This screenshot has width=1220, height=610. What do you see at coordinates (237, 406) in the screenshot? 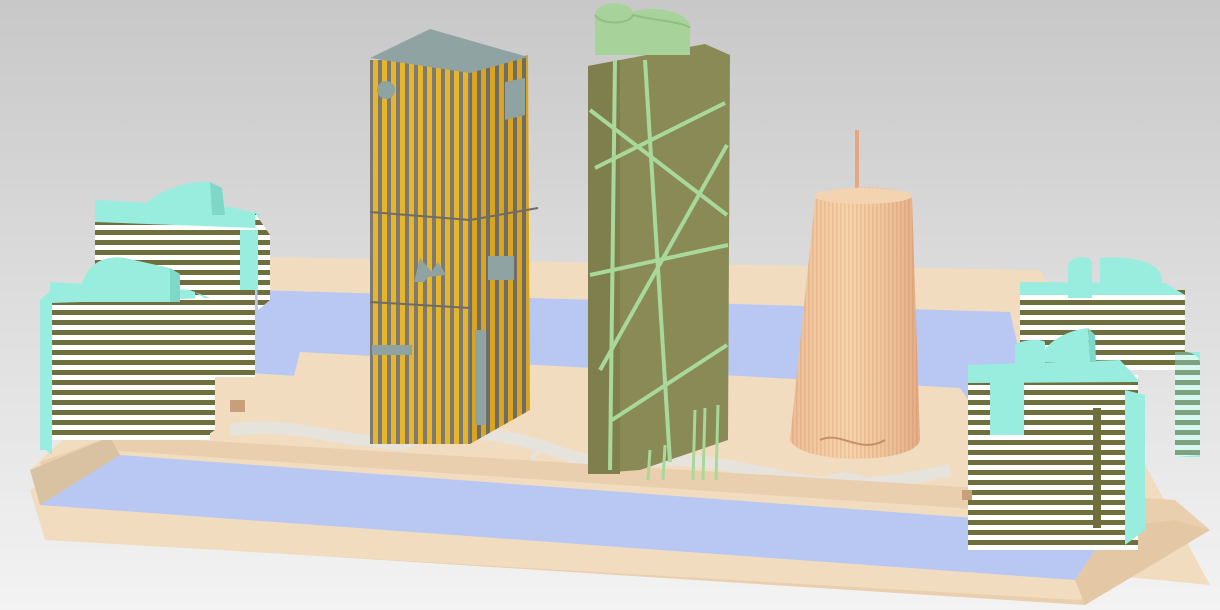
I see `base-accent-left` at bounding box center [237, 406].